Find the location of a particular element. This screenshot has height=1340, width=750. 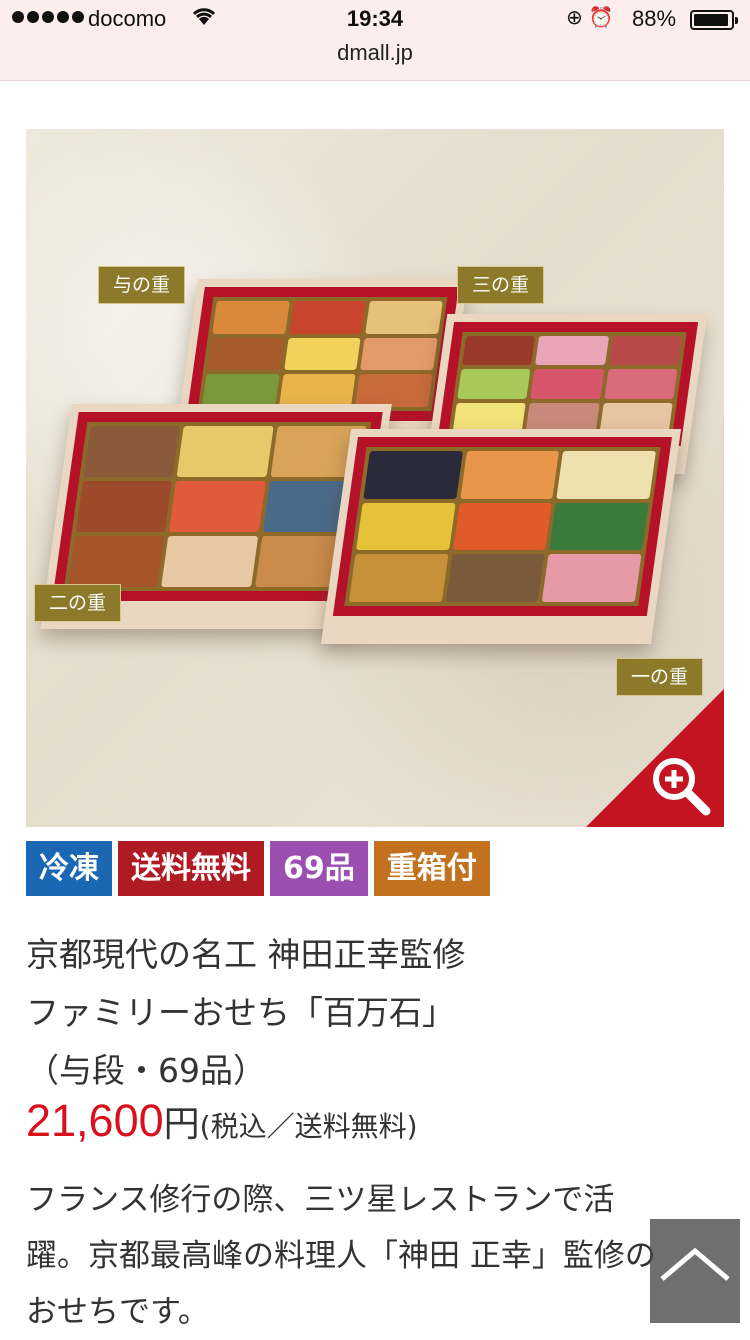

description-line: フランス修行の際、三ツ星レストランで活 is located at coordinates (320, 1200).